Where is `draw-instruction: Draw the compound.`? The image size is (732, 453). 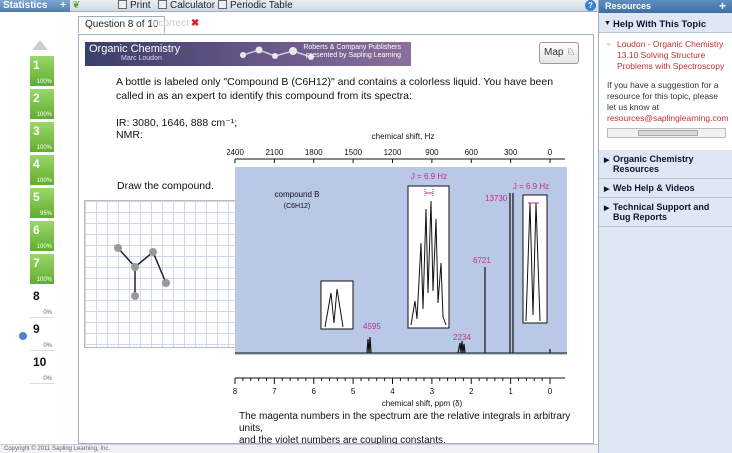 draw-instruction: Draw the compound. is located at coordinates (165, 186).